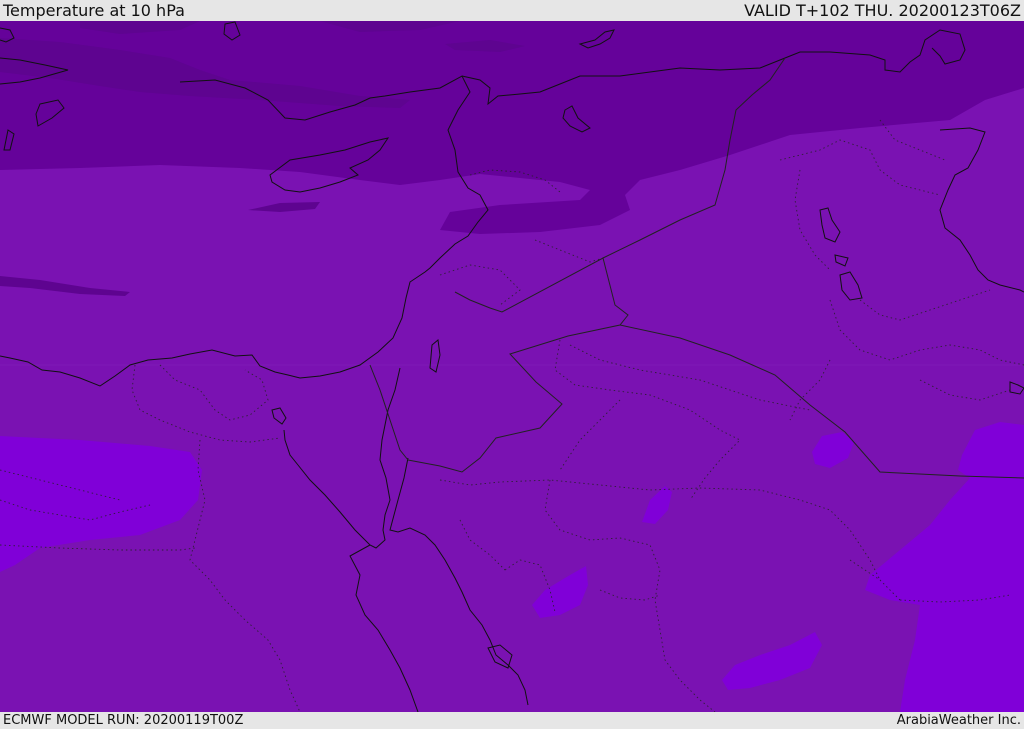 The image size is (1024, 729). What do you see at coordinates (958, 720) in the screenshot?
I see `credit-text: ArabiaWeather Inc.` at bounding box center [958, 720].